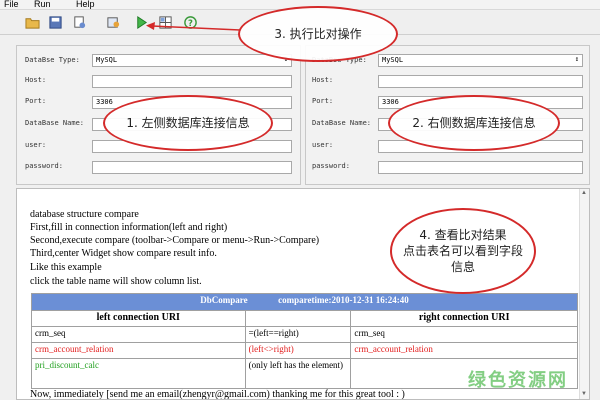 Image resolution: width=600 pixels, height=400 pixels. Describe the element at coordinates (193, 26) in the screenshot. I see `annotation-arrow` at that location.